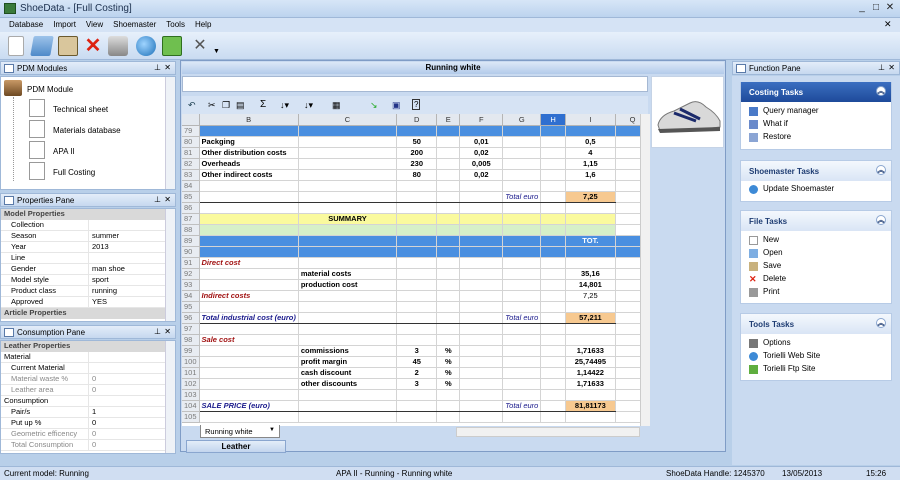 The width and height of the screenshot is (900, 480). I want to click on property-row: Year 2013, so click(88, 247).